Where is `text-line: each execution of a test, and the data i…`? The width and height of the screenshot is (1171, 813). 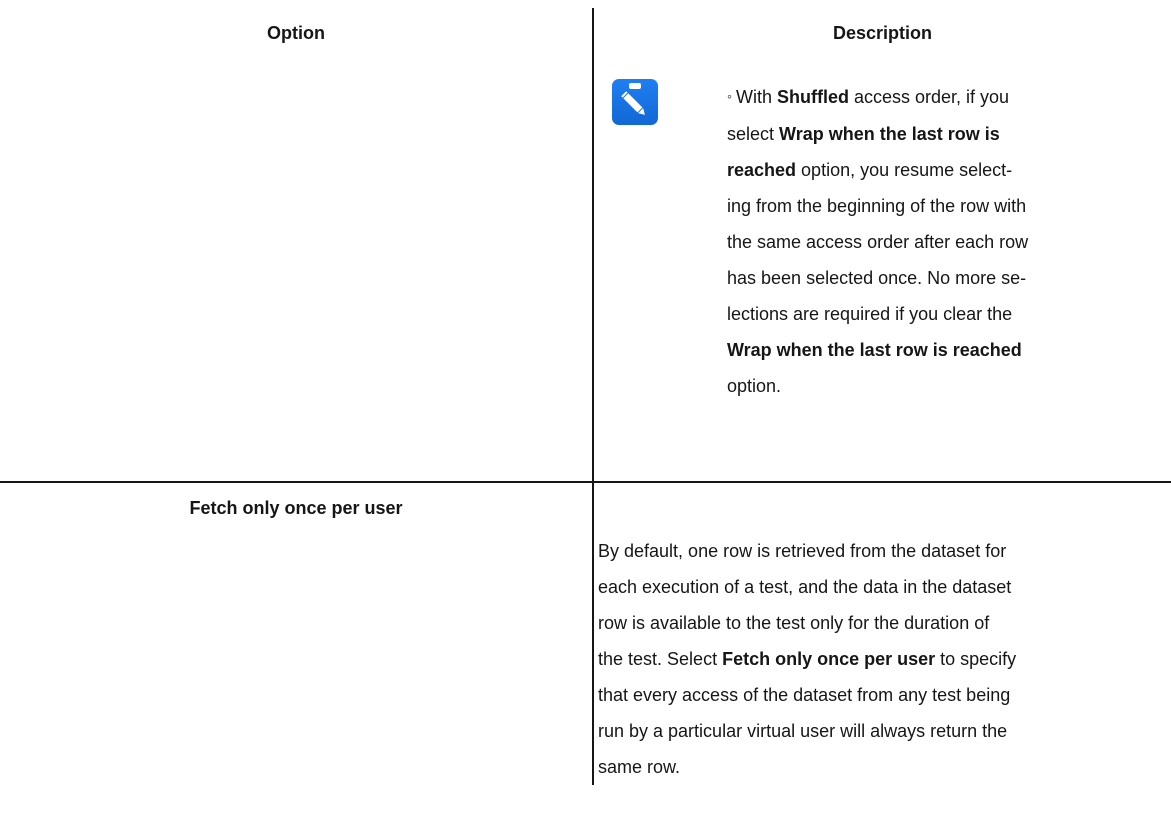 text-line: each execution of a test, and the data i… is located at coordinates (878, 587).